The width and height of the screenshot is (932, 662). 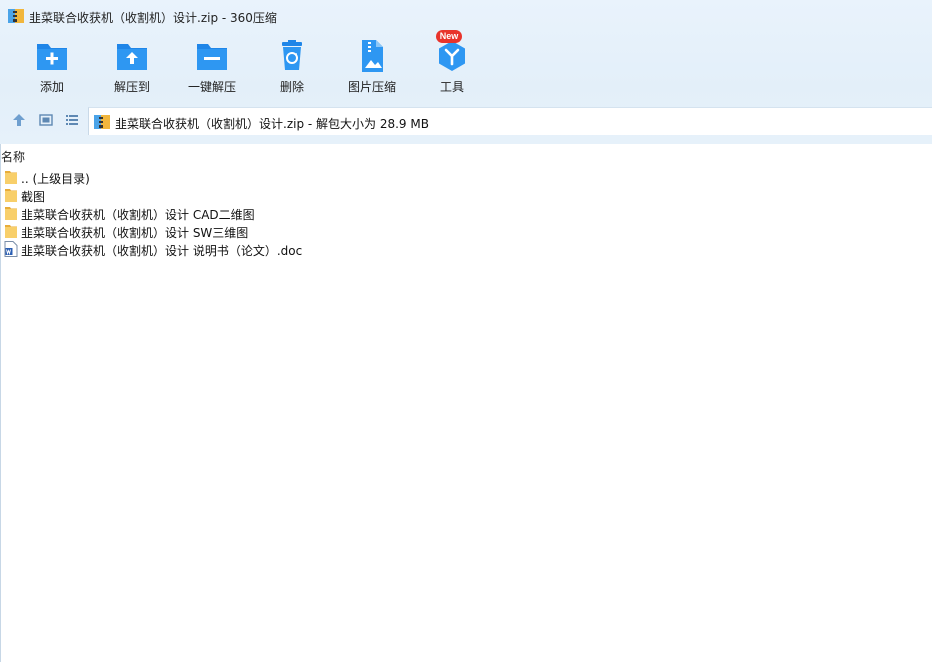 What do you see at coordinates (19, 120) in the screenshot?
I see `up-arrow-icon` at bounding box center [19, 120].